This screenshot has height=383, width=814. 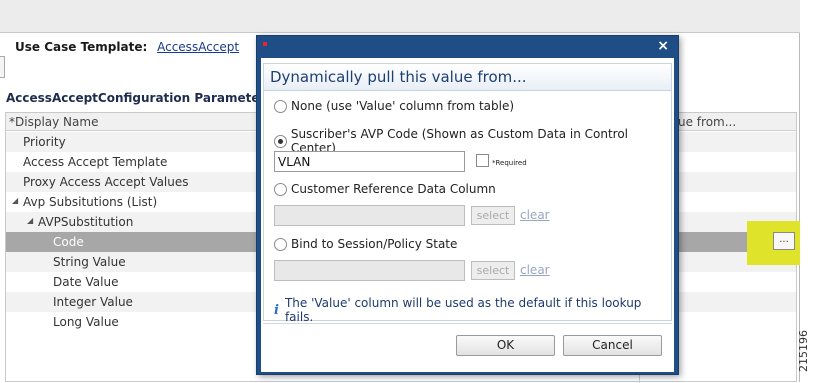 I want to click on crd-column-input, so click(x=369, y=215).